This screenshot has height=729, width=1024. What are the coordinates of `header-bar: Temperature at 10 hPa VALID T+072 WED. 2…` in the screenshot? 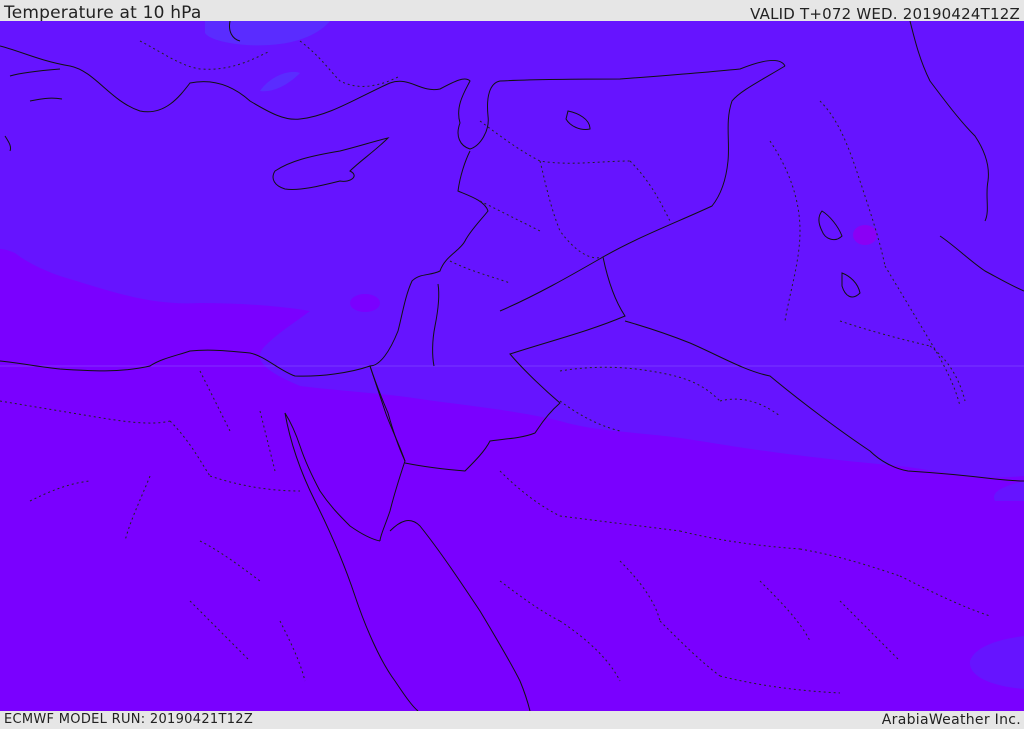 It's located at (512, 11).